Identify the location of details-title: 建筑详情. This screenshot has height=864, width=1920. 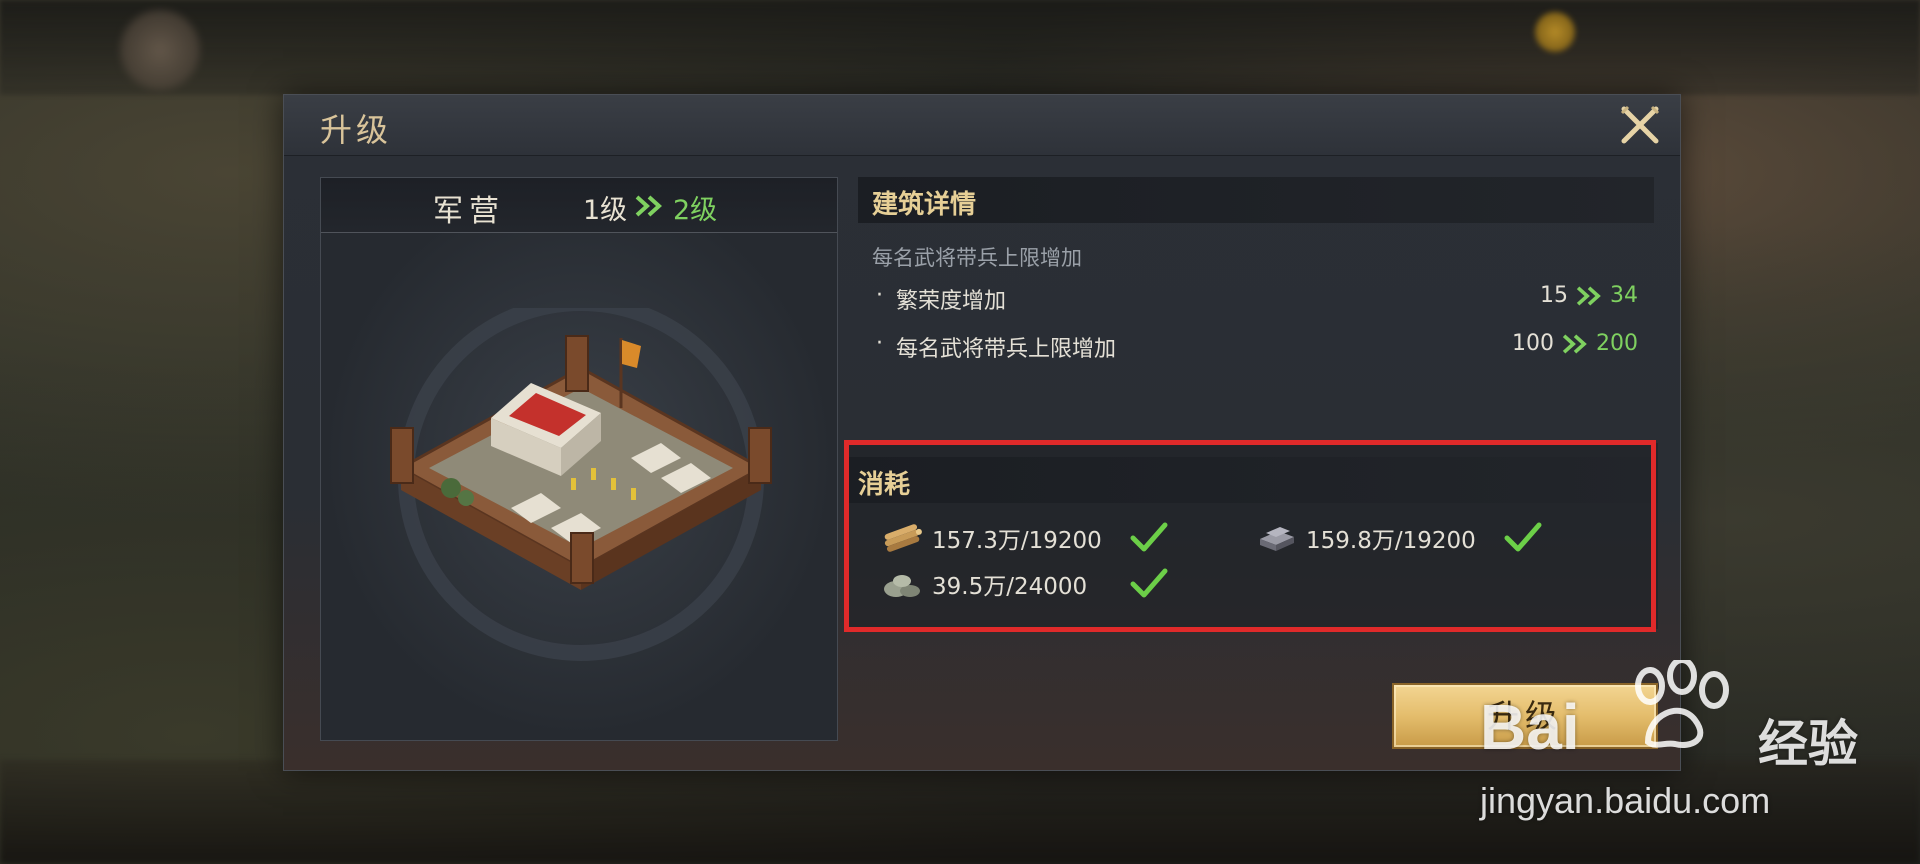
(924, 205).